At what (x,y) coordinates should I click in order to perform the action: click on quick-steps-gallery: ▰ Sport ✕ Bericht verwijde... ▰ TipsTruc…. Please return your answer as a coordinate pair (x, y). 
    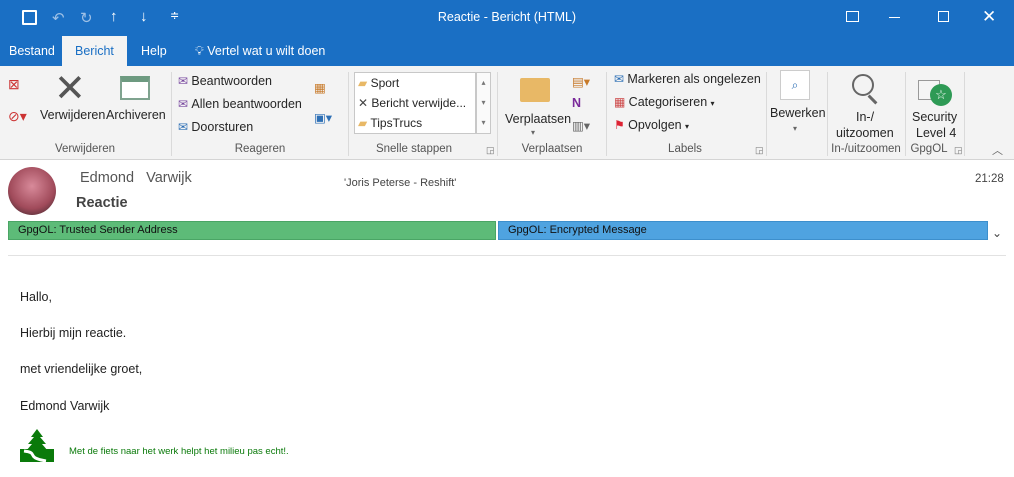
    Looking at the image, I should click on (415, 103).